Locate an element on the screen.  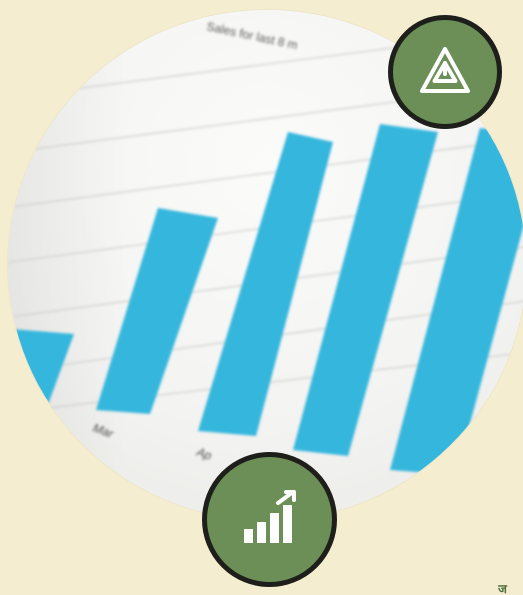
growth-badge is located at coordinates (269, 519).